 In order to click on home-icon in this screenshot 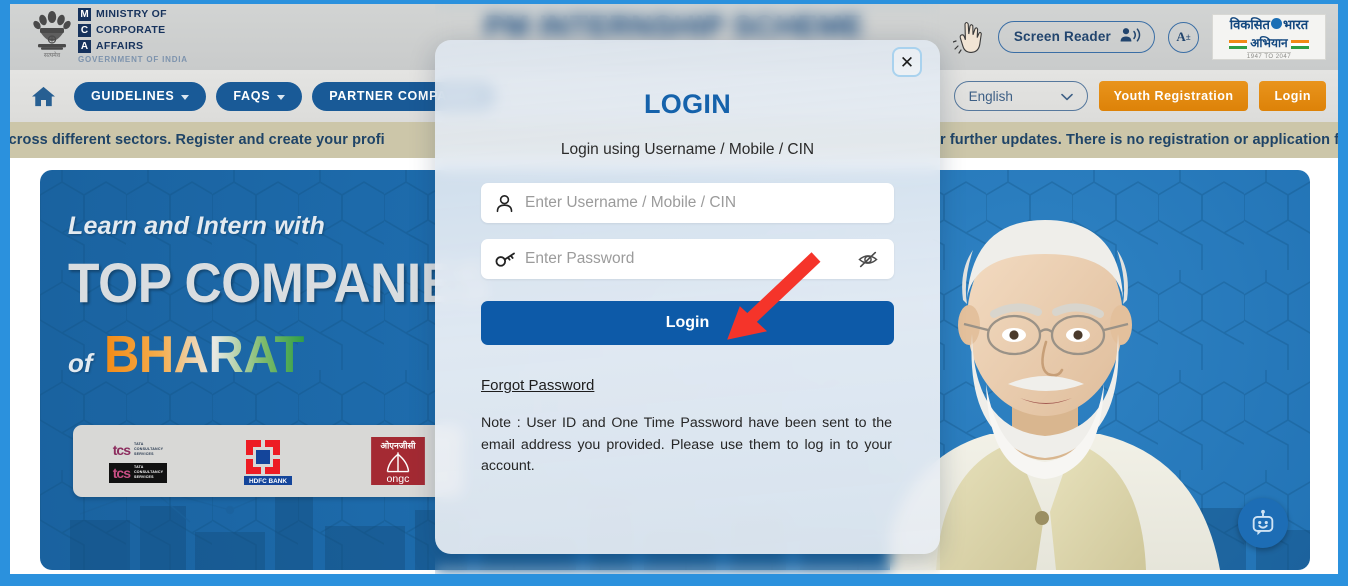, I will do `click(43, 96)`.